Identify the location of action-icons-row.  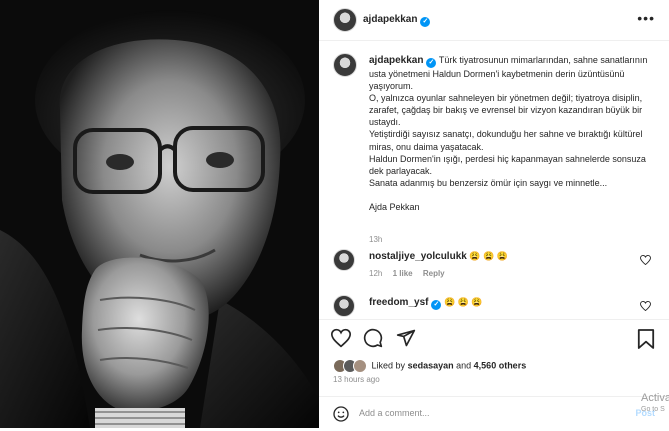
(377, 339).